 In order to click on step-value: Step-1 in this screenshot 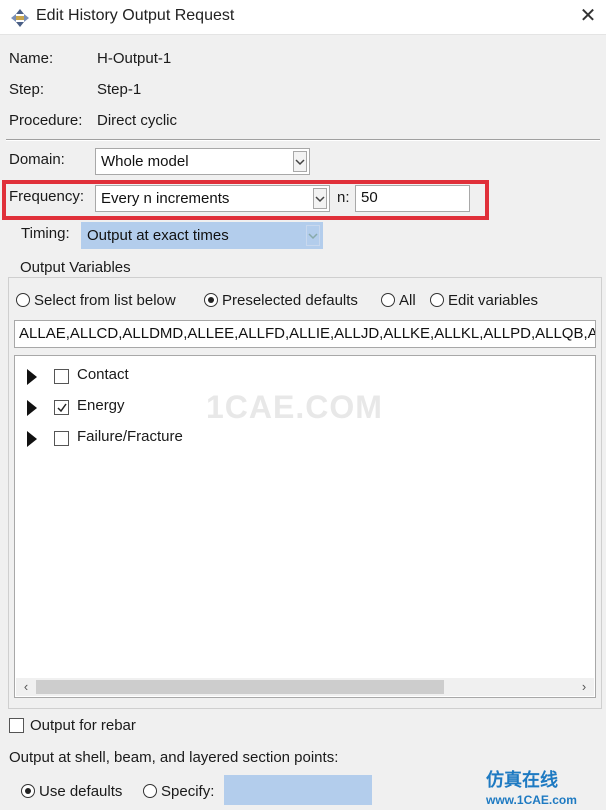, I will do `click(119, 89)`.